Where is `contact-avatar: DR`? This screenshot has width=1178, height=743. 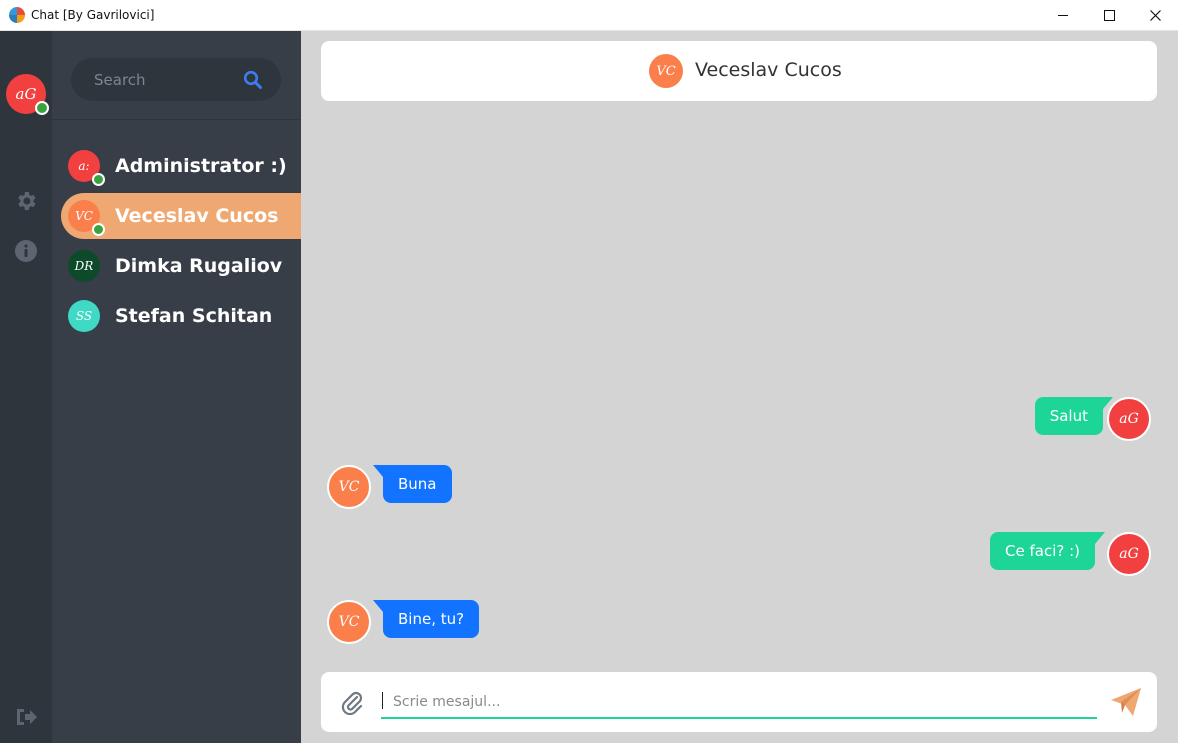 contact-avatar: DR is located at coordinates (84, 266).